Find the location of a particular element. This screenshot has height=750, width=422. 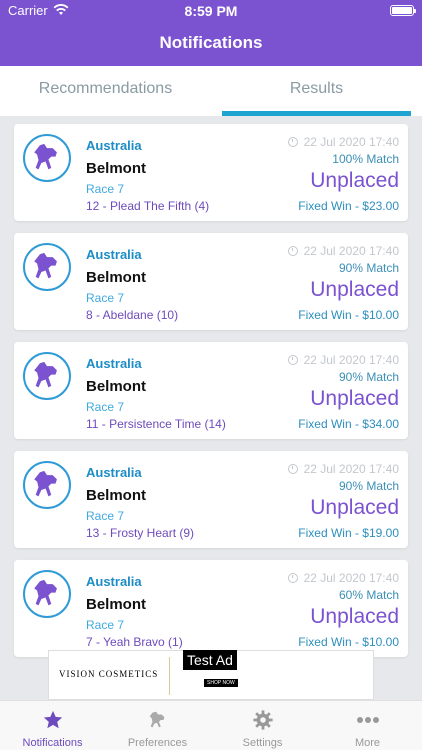

more-icon is located at coordinates (367, 720).